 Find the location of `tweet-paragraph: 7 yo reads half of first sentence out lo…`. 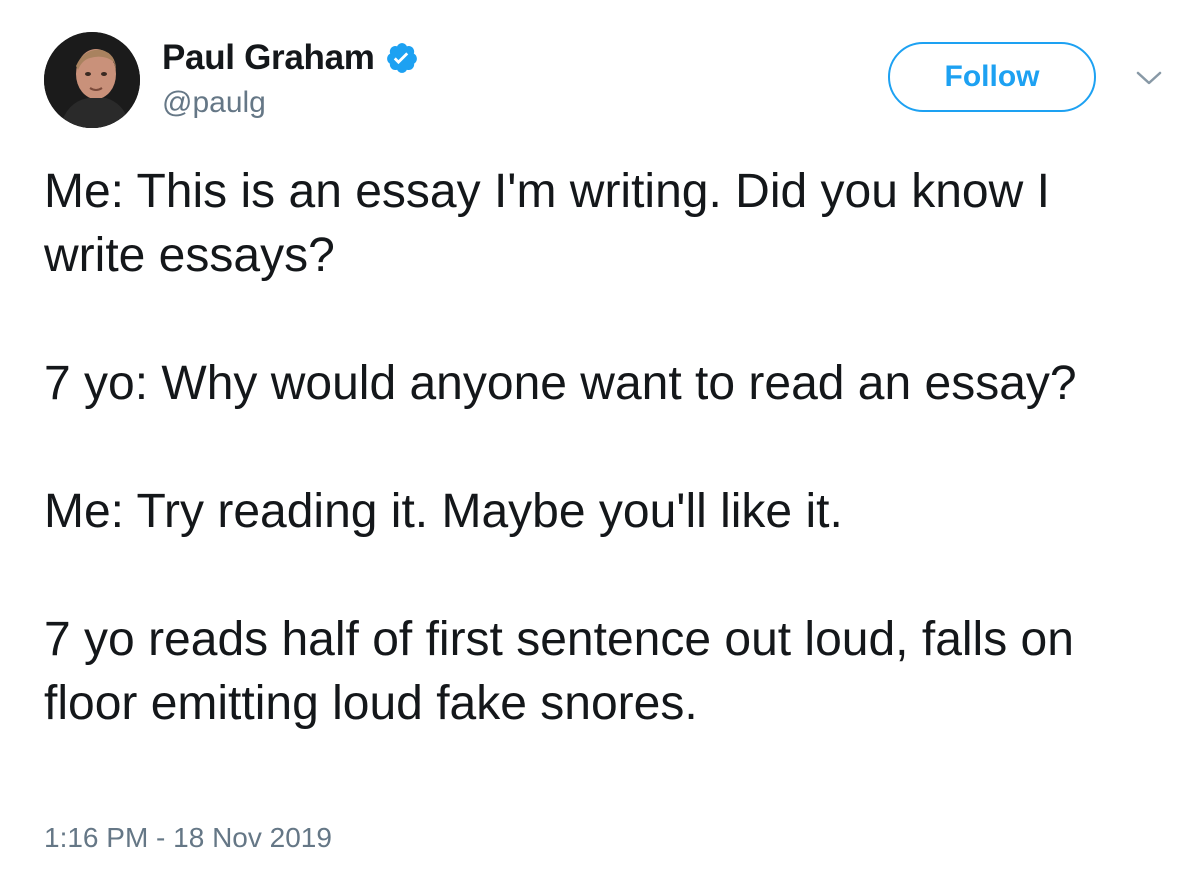

tweet-paragraph: 7 yo reads half of first sentence out lo… is located at coordinates (559, 671).